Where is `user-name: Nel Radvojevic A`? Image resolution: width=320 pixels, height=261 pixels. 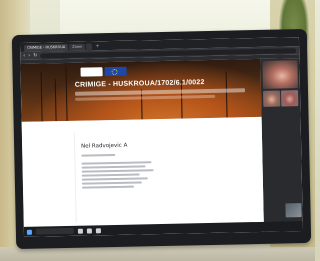 user-name: Nel Radvojevic A is located at coordinates (104, 146).